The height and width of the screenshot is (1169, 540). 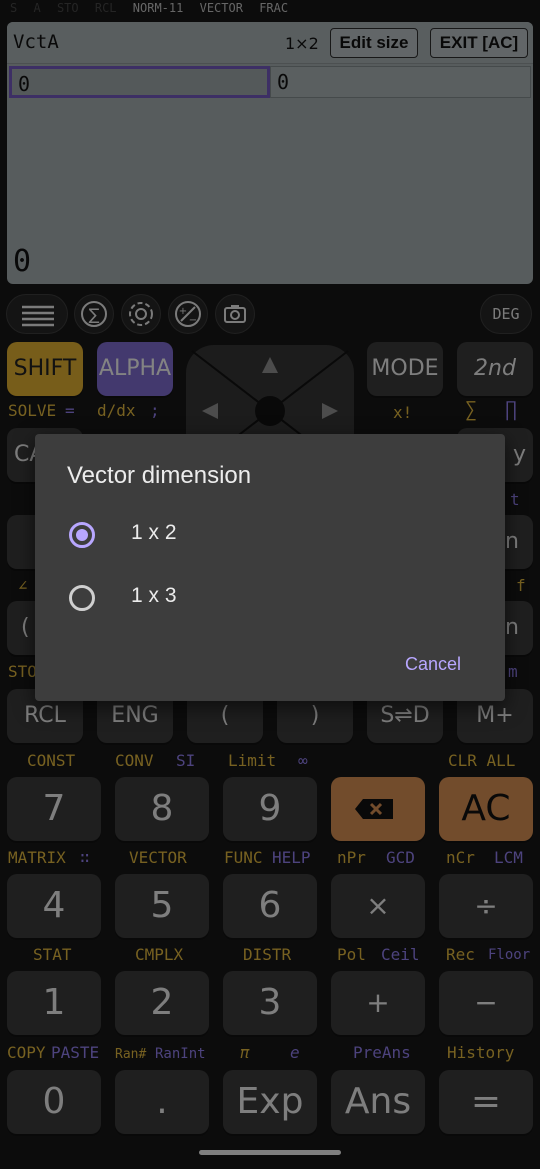 I want to click on radio-selected-icon, so click(x=82, y=535).